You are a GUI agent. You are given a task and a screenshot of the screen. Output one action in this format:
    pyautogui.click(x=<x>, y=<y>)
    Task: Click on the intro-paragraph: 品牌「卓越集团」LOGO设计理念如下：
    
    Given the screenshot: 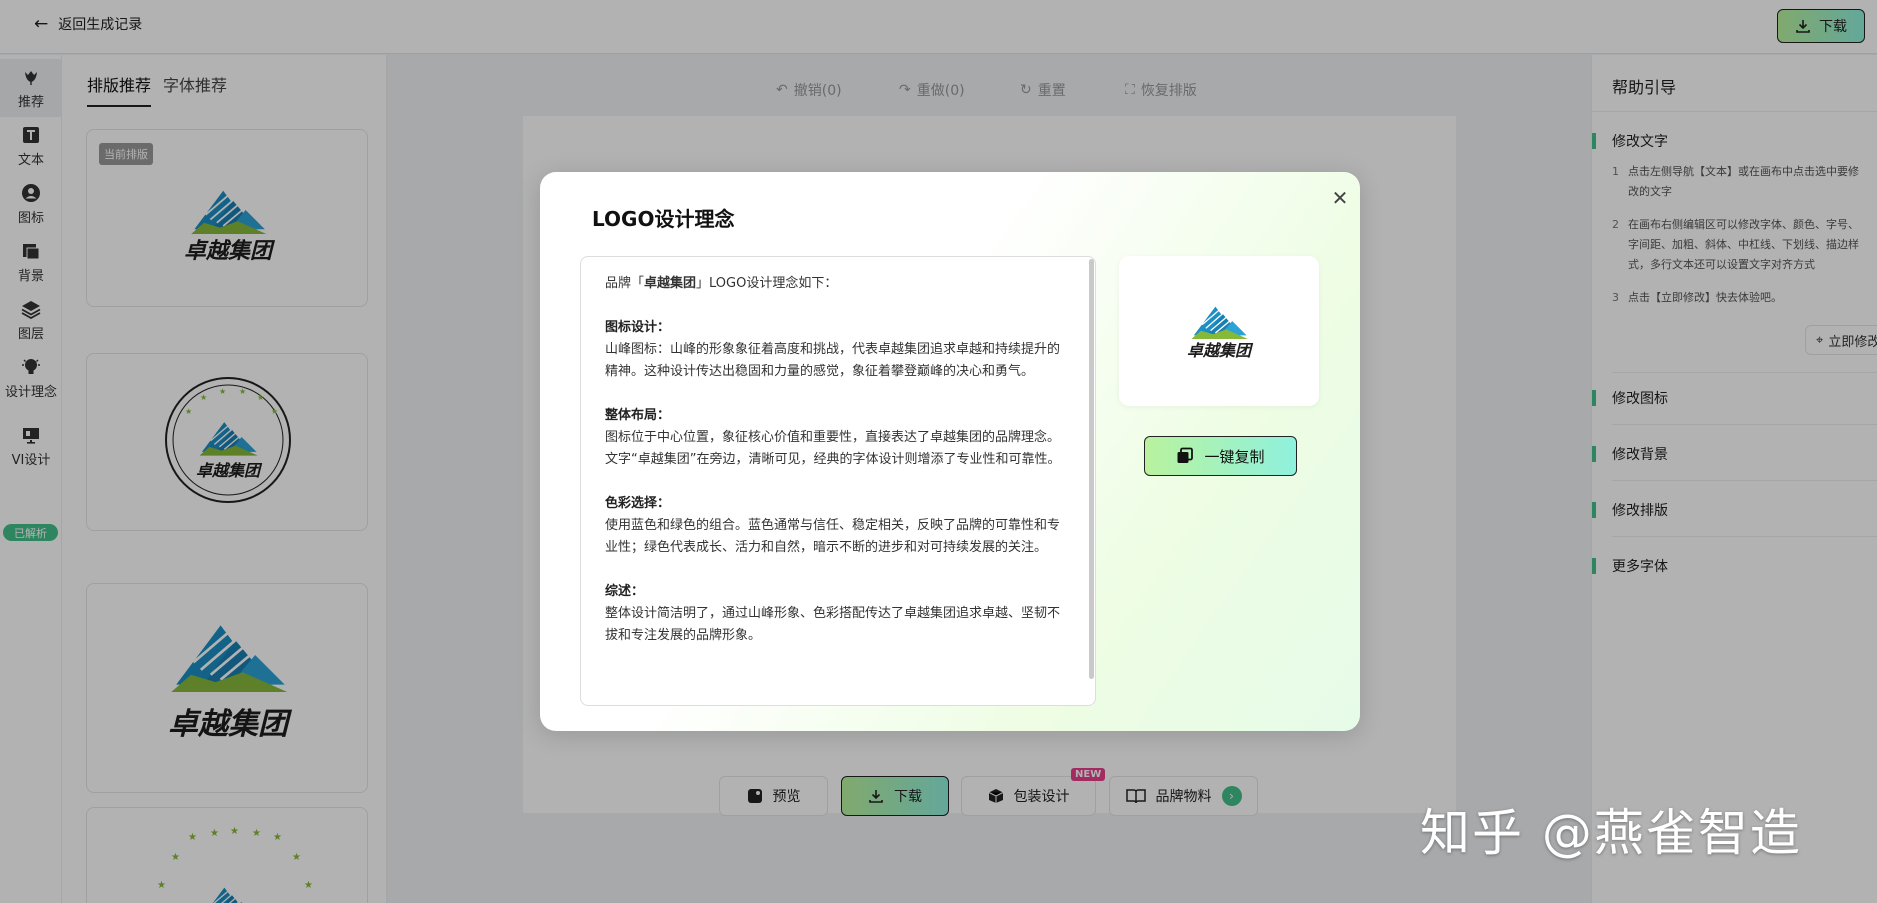 What is the action you would take?
    pyautogui.click(x=835, y=284)
    